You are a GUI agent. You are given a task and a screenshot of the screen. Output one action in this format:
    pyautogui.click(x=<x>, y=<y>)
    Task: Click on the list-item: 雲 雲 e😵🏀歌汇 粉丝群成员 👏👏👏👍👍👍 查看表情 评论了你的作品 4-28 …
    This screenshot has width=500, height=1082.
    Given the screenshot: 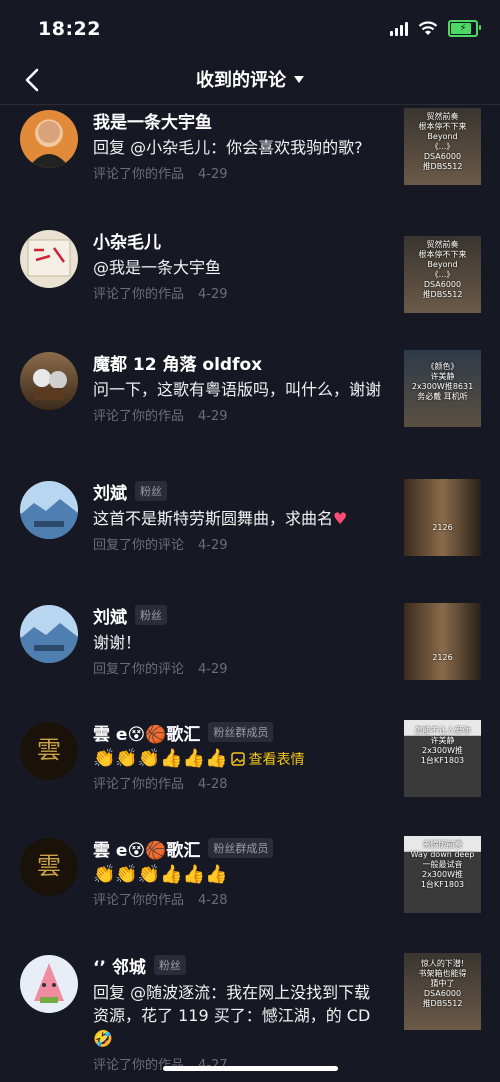 What is the action you would take?
    pyautogui.click(x=250, y=778)
    